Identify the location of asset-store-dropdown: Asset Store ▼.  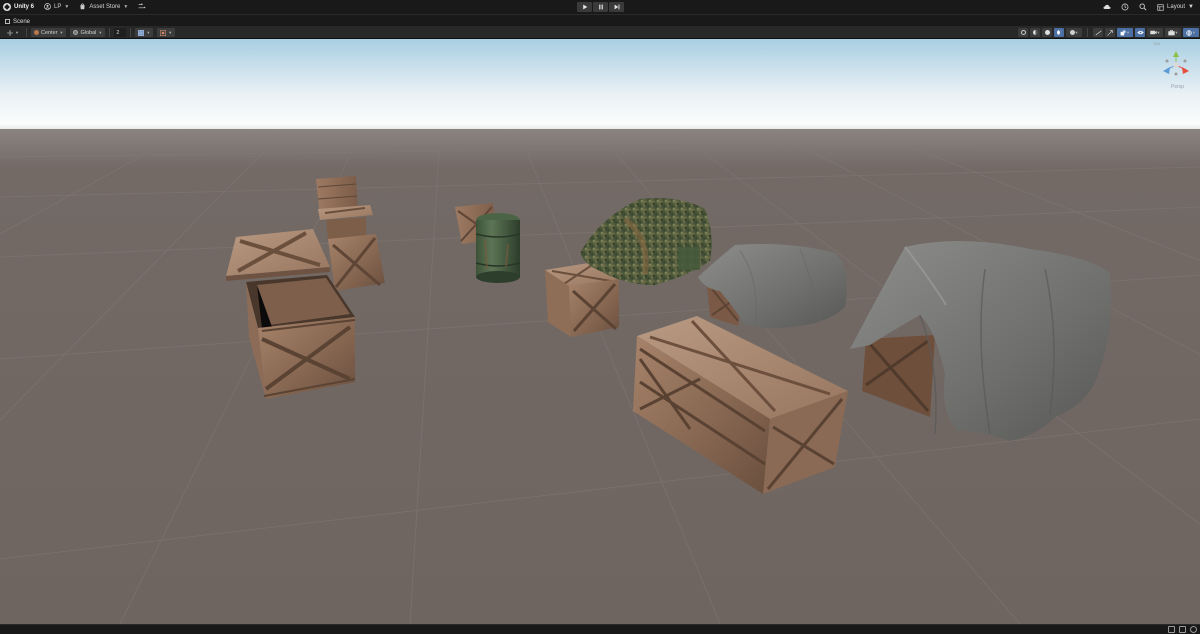
(103, 7).